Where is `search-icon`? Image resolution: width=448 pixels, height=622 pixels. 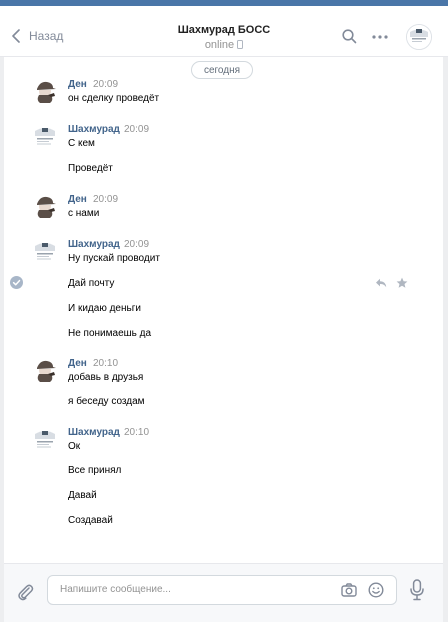
search-icon is located at coordinates (349, 36).